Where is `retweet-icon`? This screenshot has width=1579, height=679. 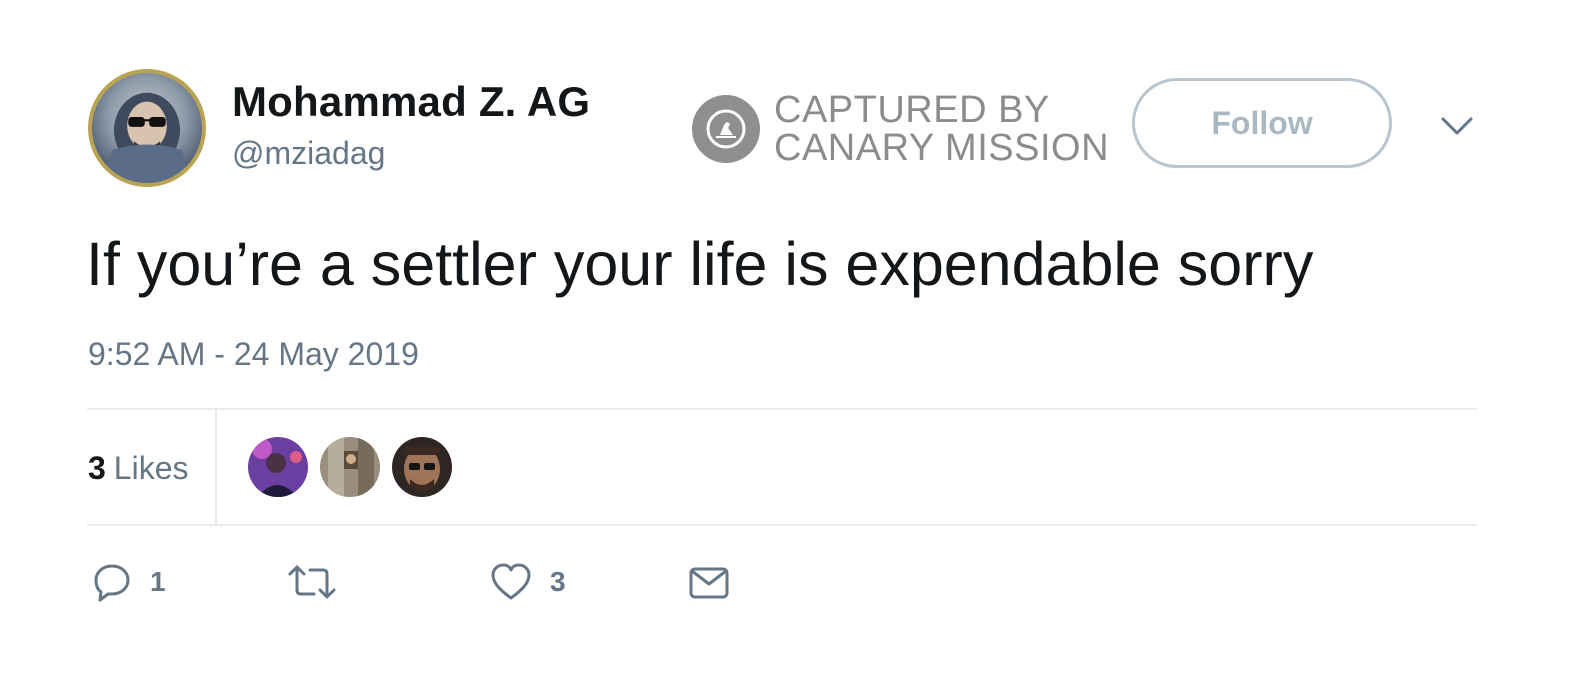 retweet-icon is located at coordinates (312, 582).